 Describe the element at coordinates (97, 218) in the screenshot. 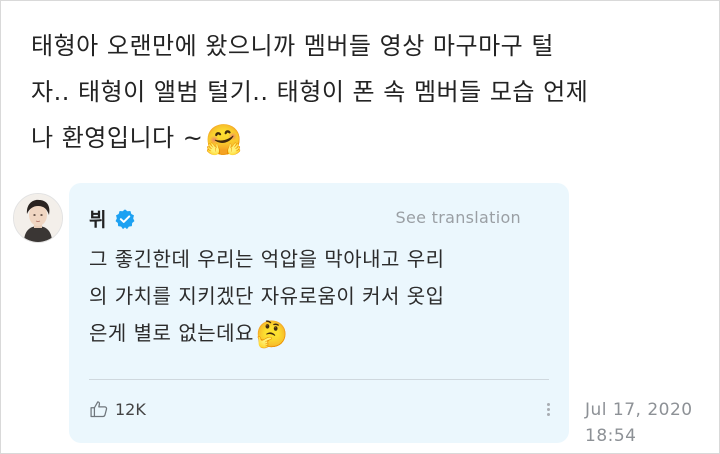

I see `reply-author-name: 뷔` at that location.